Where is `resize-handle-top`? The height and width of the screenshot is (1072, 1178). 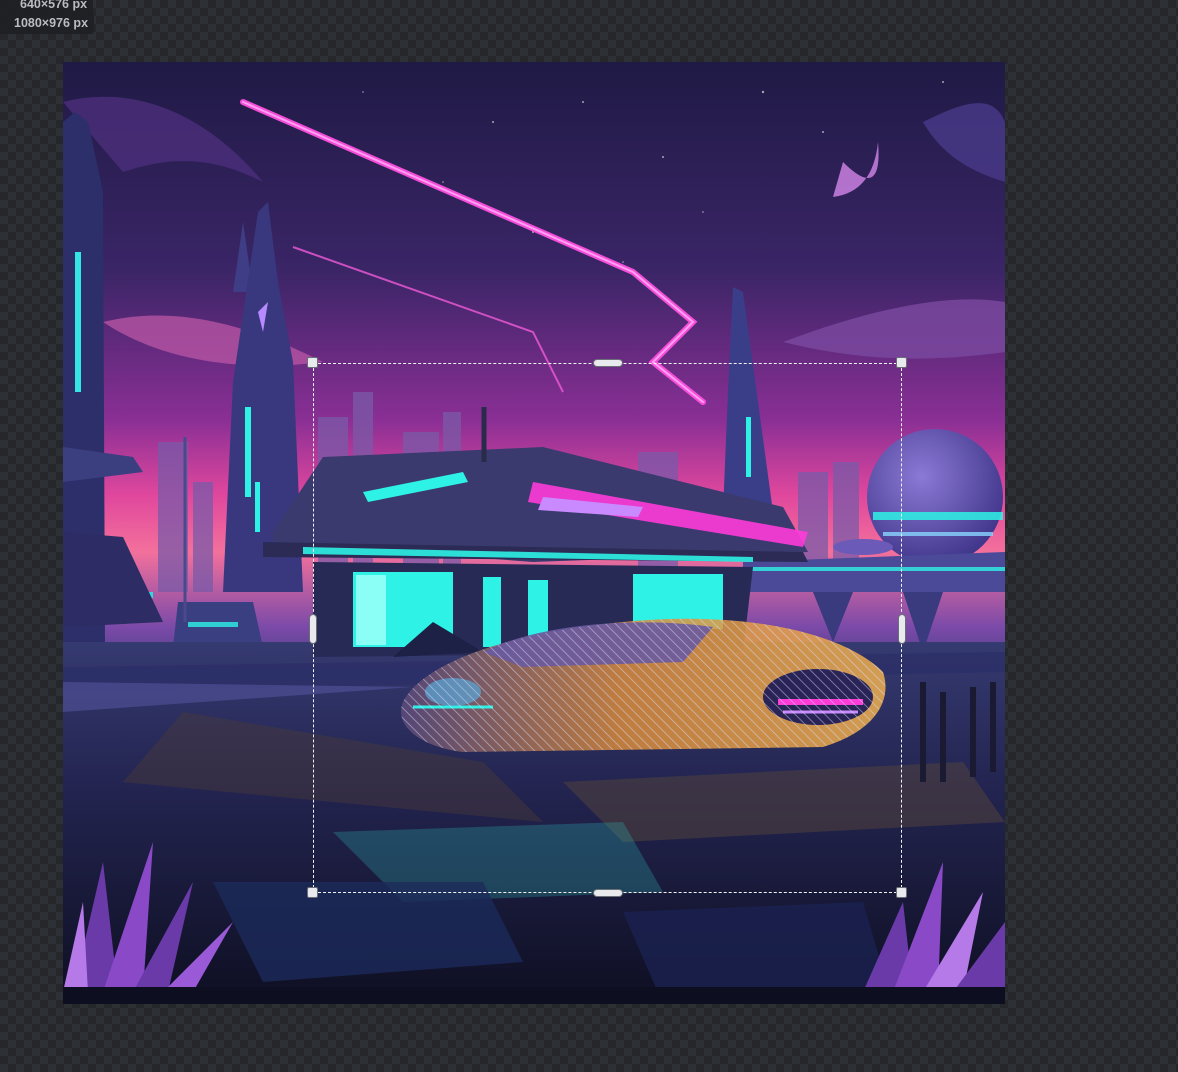 resize-handle-top is located at coordinates (608, 363).